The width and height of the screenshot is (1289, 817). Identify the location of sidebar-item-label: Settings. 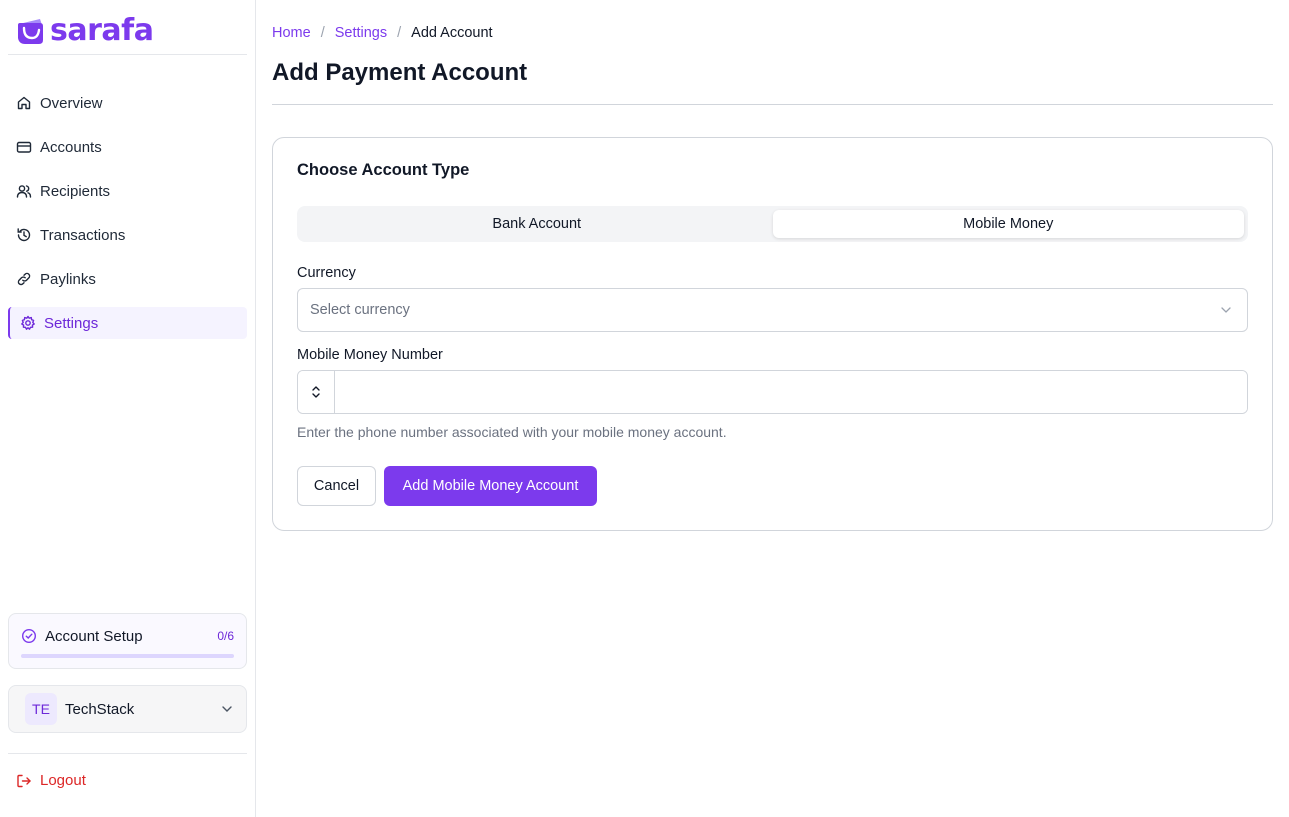
(71, 323).